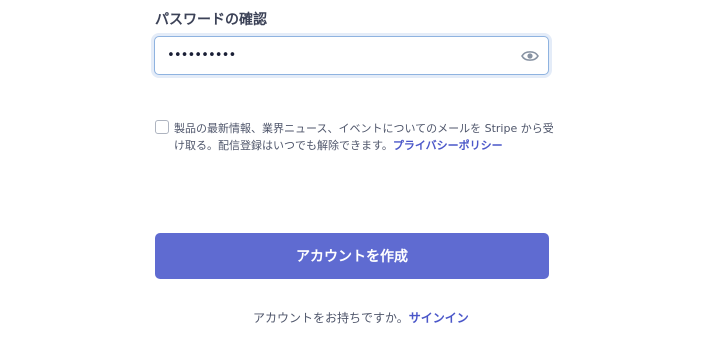 The height and width of the screenshot is (339, 701). What do you see at coordinates (352, 256) in the screenshot?
I see `create-account-button: アカウントを作成` at bounding box center [352, 256].